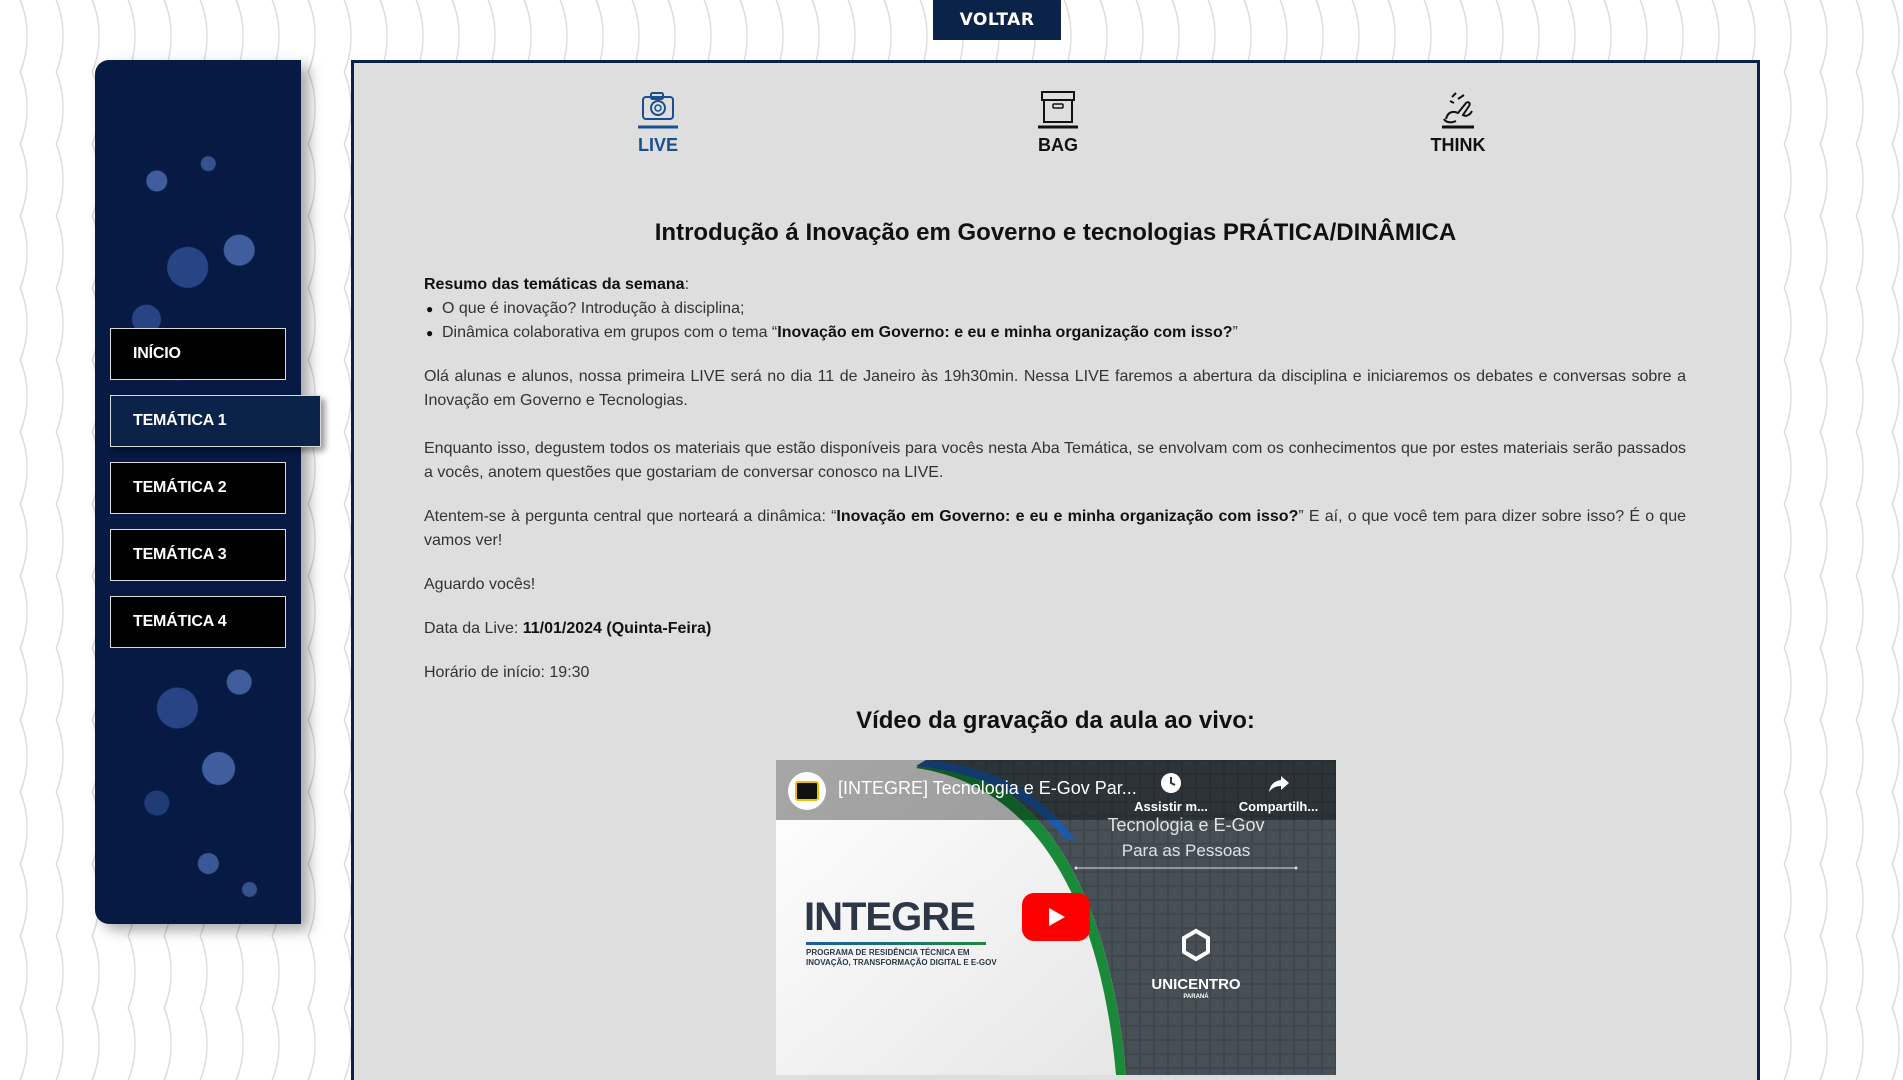  I want to click on channel-logo-icon, so click(807, 791).